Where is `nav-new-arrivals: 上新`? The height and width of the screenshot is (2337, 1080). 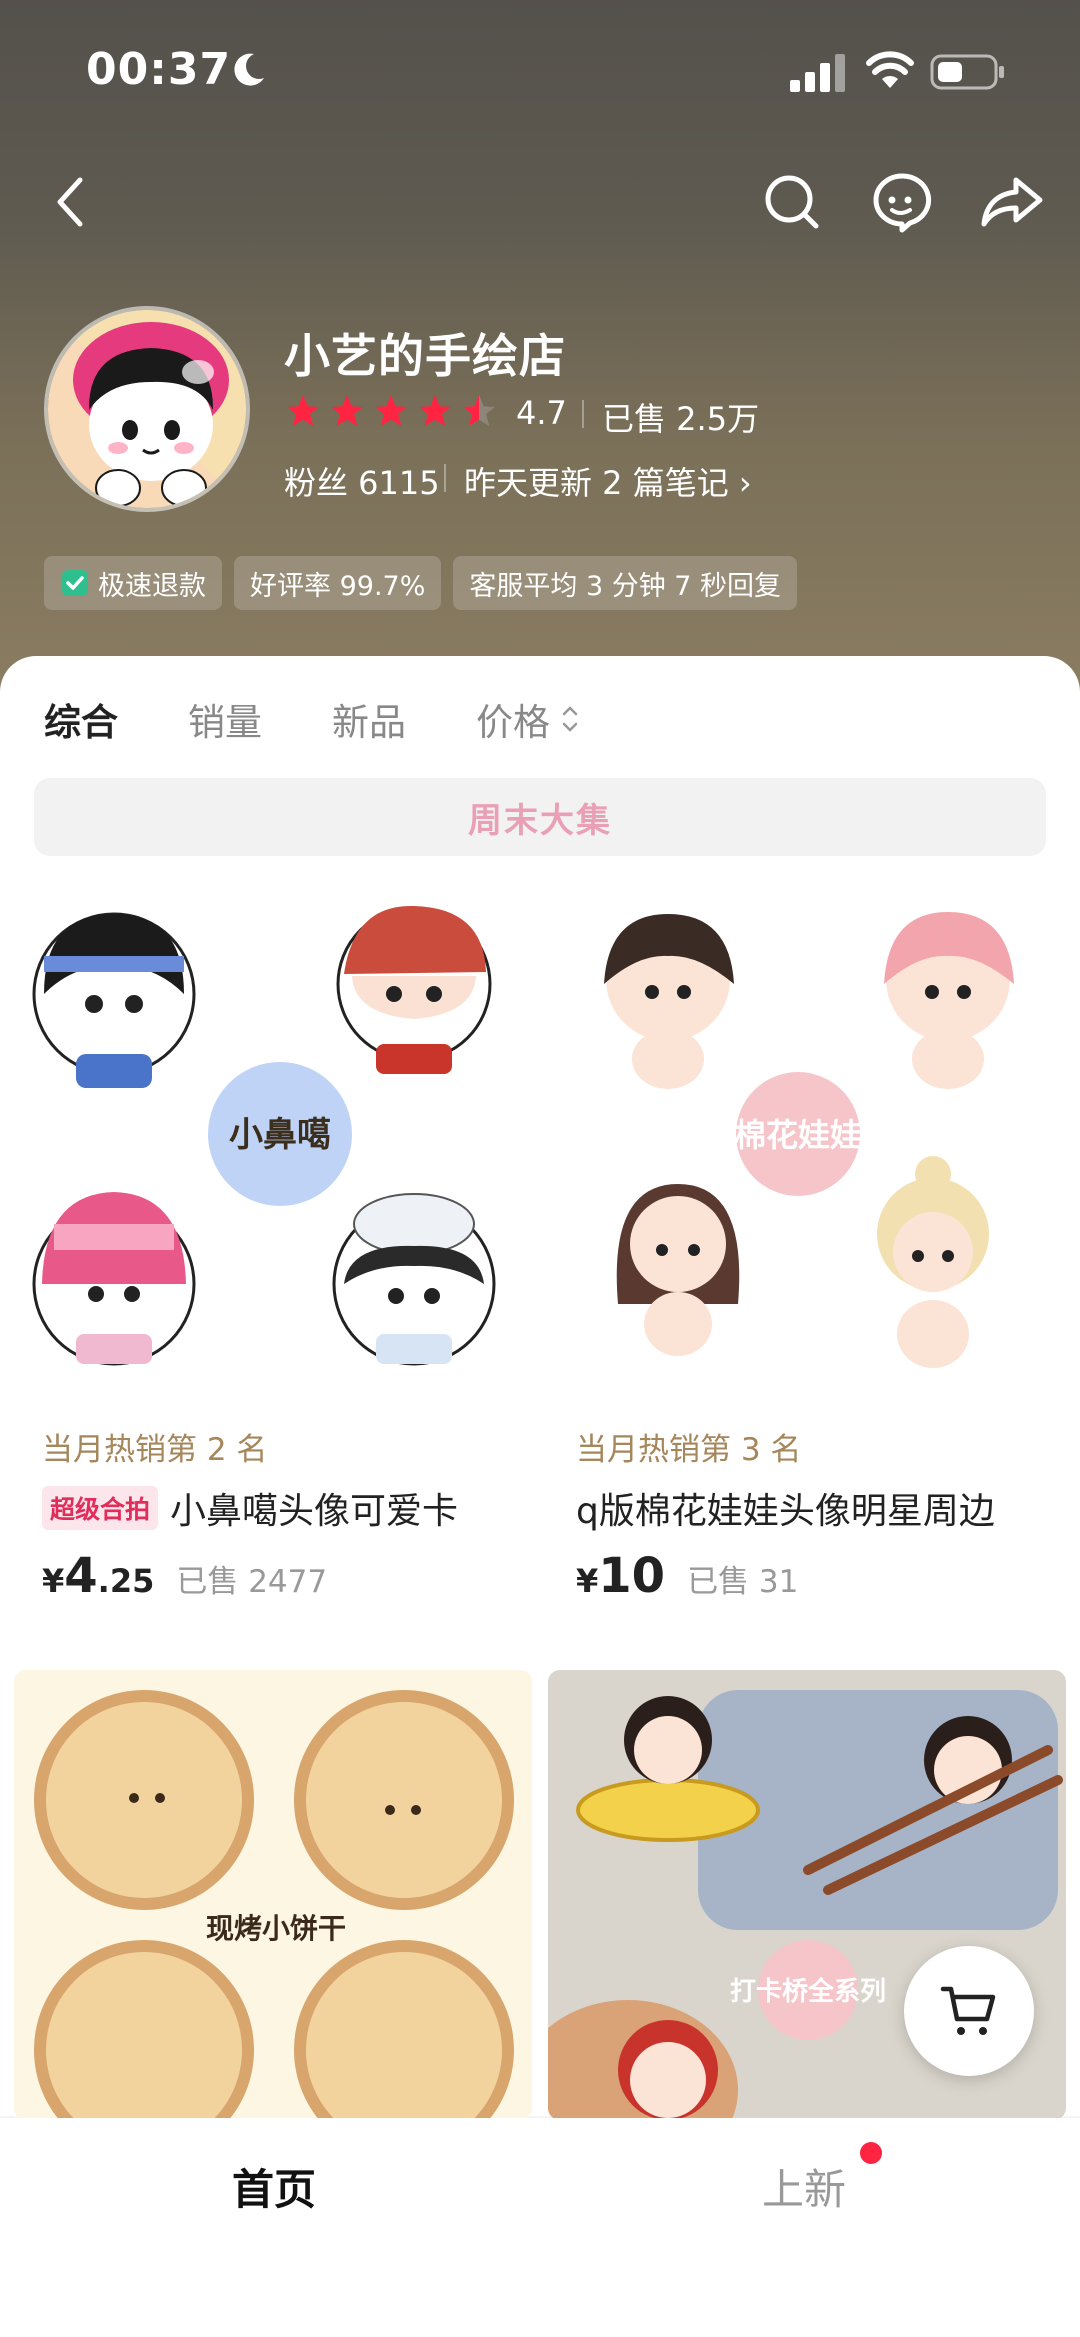
nav-new-arrivals: 上新 is located at coordinates (804, 2186).